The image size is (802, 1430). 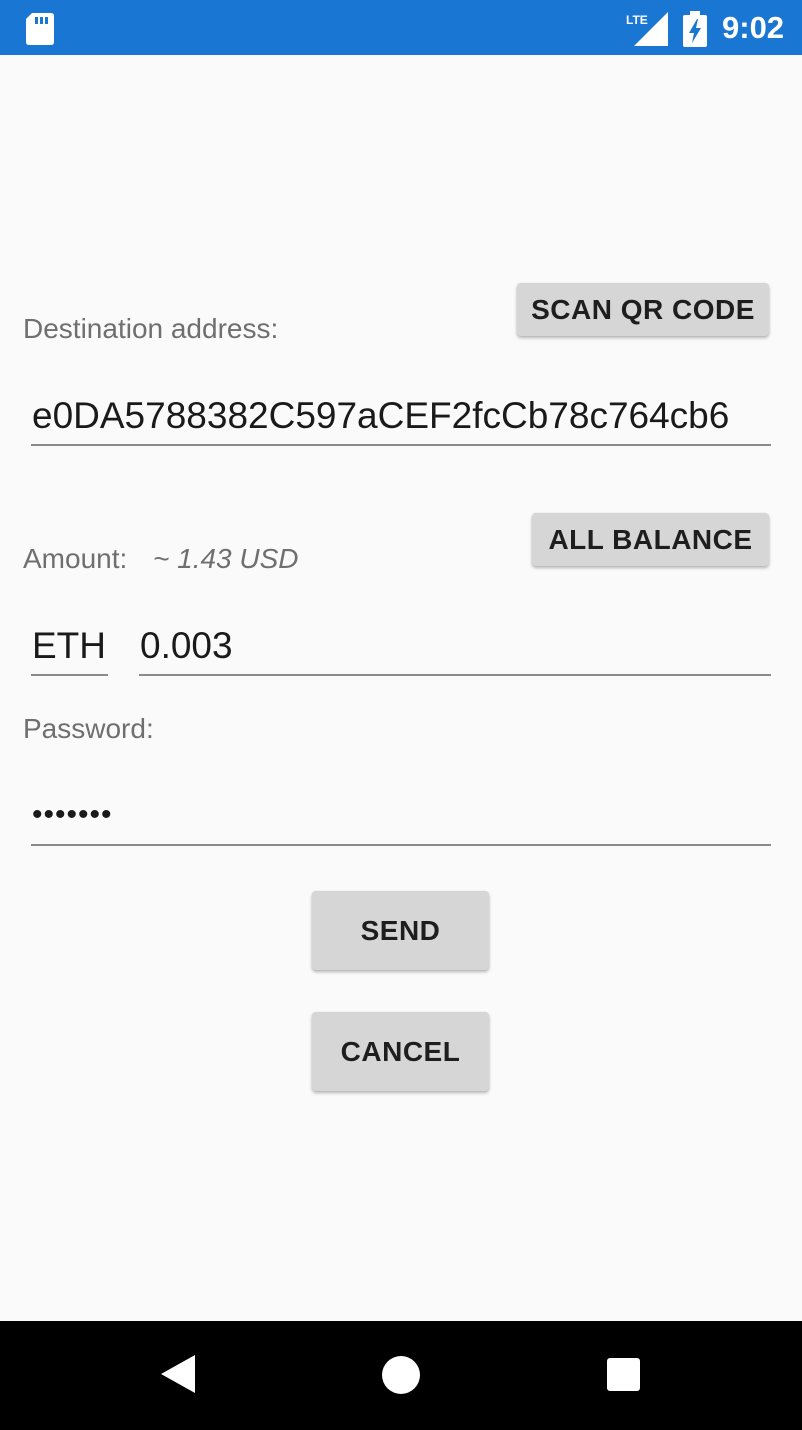 What do you see at coordinates (753, 27) in the screenshot?
I see `status-clock: 9:02` at bounding box center [753, 27].